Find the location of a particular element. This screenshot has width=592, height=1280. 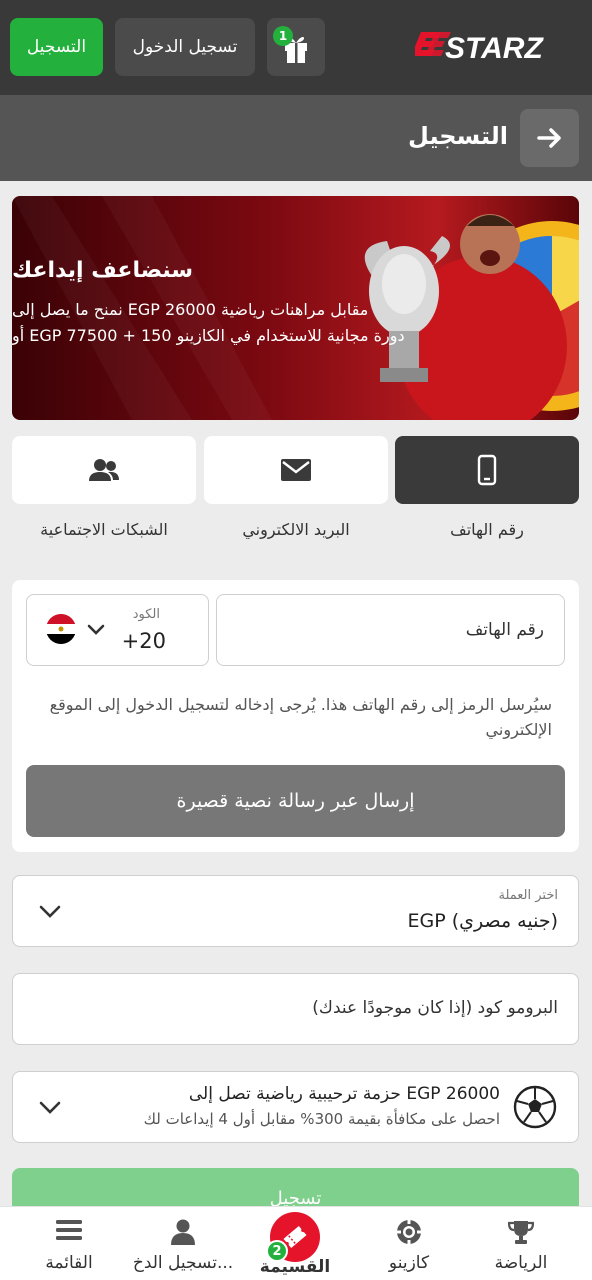

casino-chip-icon is located at coordinates (409, 1232).